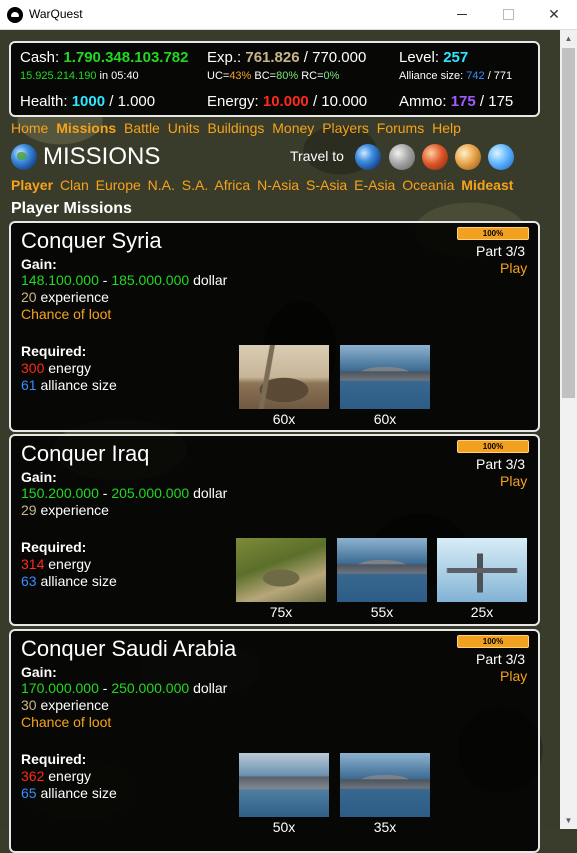  Describe the element at coordinates (74, 185) in the screenshot. I see `region-clan: Clan` at that location.